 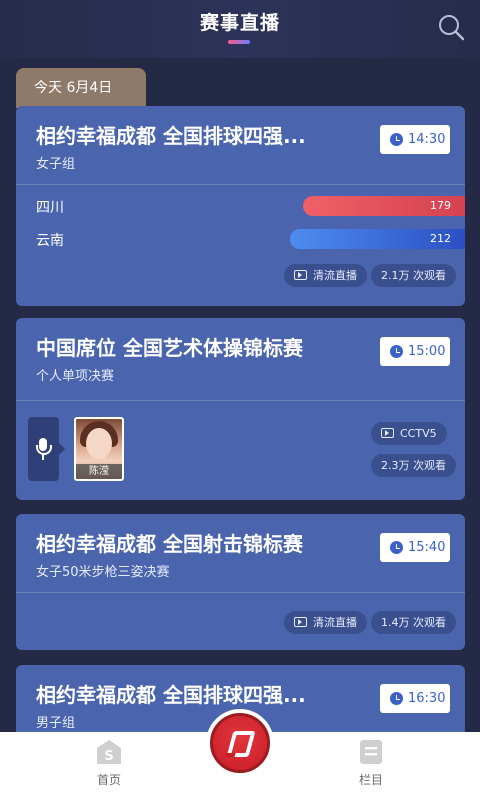 What do you see at coordinates (43, 457) in the screenshot?
I see `microphone-icon-stem` at bounding box center [43, 457].